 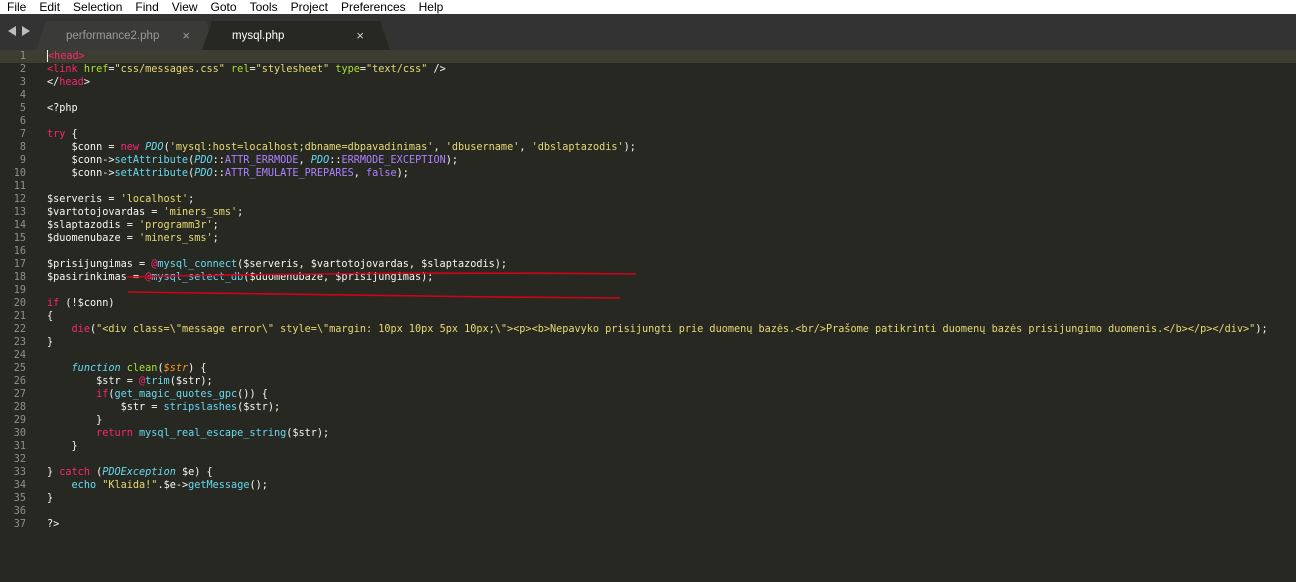 What do you see at coordinates (19, 446) in the screenshot?
I see `line-number: 31` at bounding box center [19, 446].